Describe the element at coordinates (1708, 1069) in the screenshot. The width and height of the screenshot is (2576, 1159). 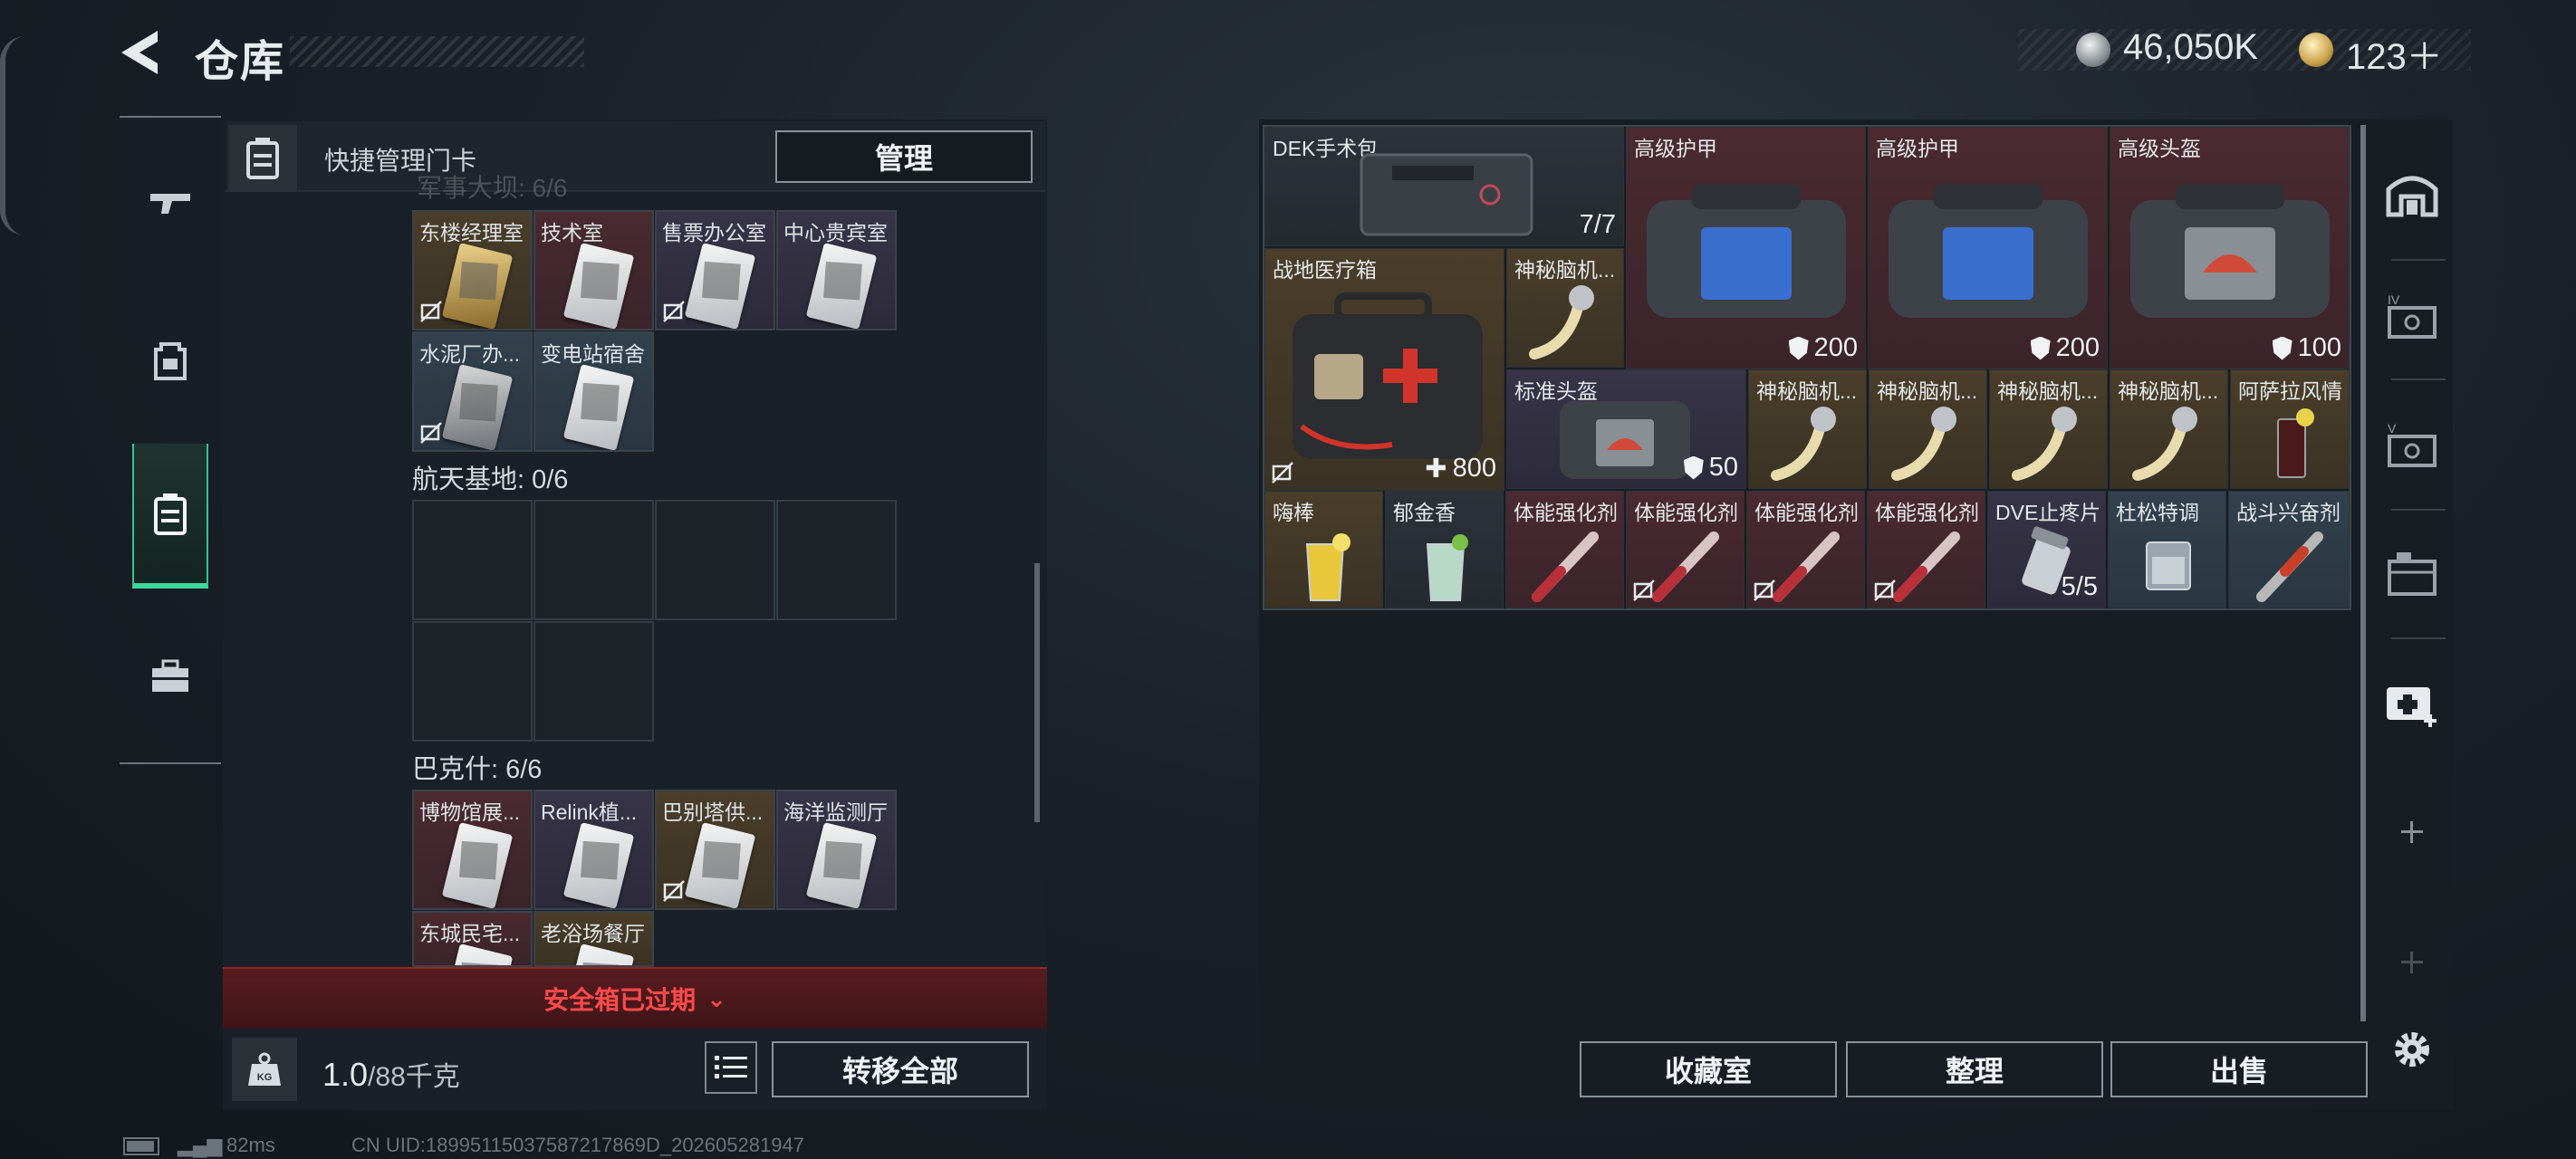
I see `collection-room-button: 收藏室` at that location.